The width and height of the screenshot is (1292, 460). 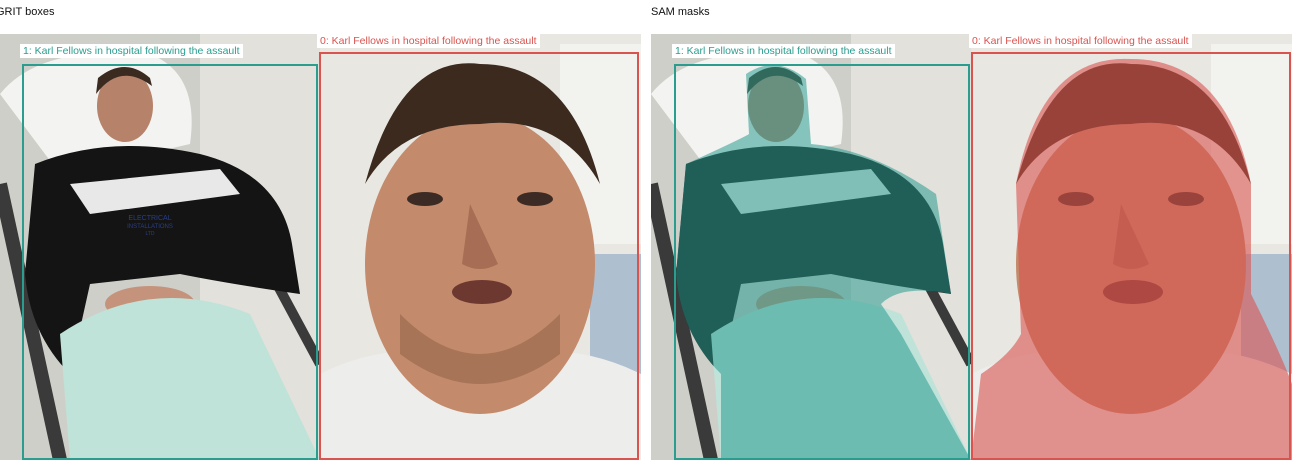 What do you see at coordinates (680, 12) in the screenshot?
I see `panel-title: SAM masks` at bounding box center [680, 12].